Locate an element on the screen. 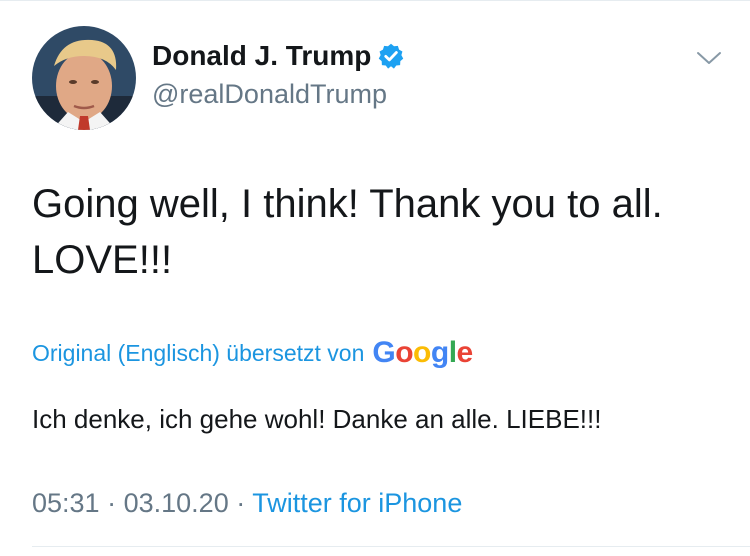  google-logo: Google is located at coordinates (423, 353).